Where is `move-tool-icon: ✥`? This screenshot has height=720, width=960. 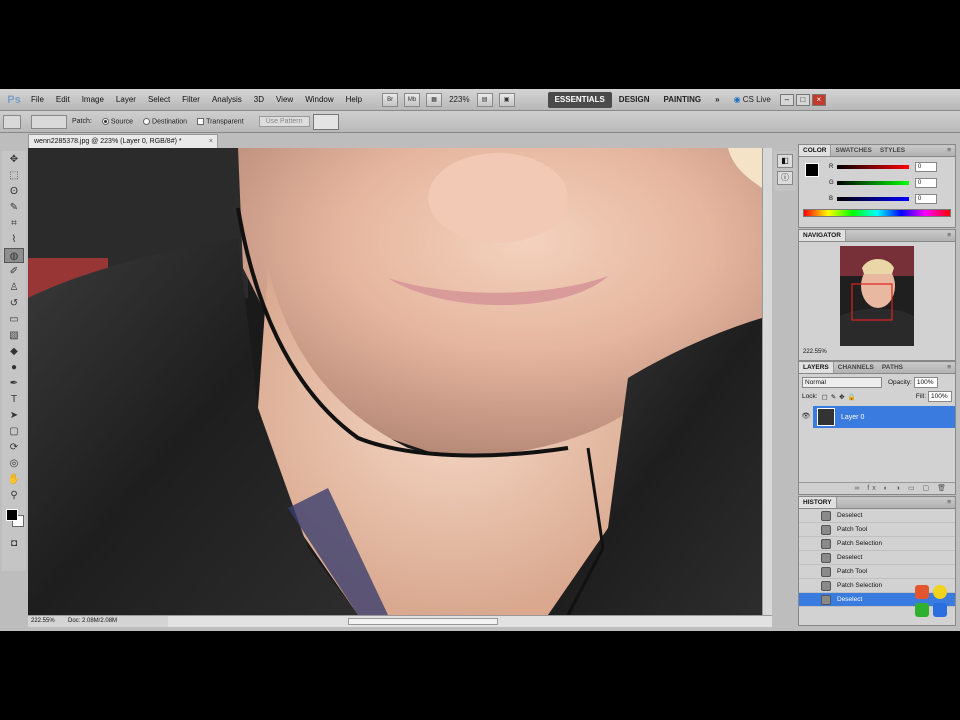 move-tool-icon: ✥ is located at coordinates (14, 159).